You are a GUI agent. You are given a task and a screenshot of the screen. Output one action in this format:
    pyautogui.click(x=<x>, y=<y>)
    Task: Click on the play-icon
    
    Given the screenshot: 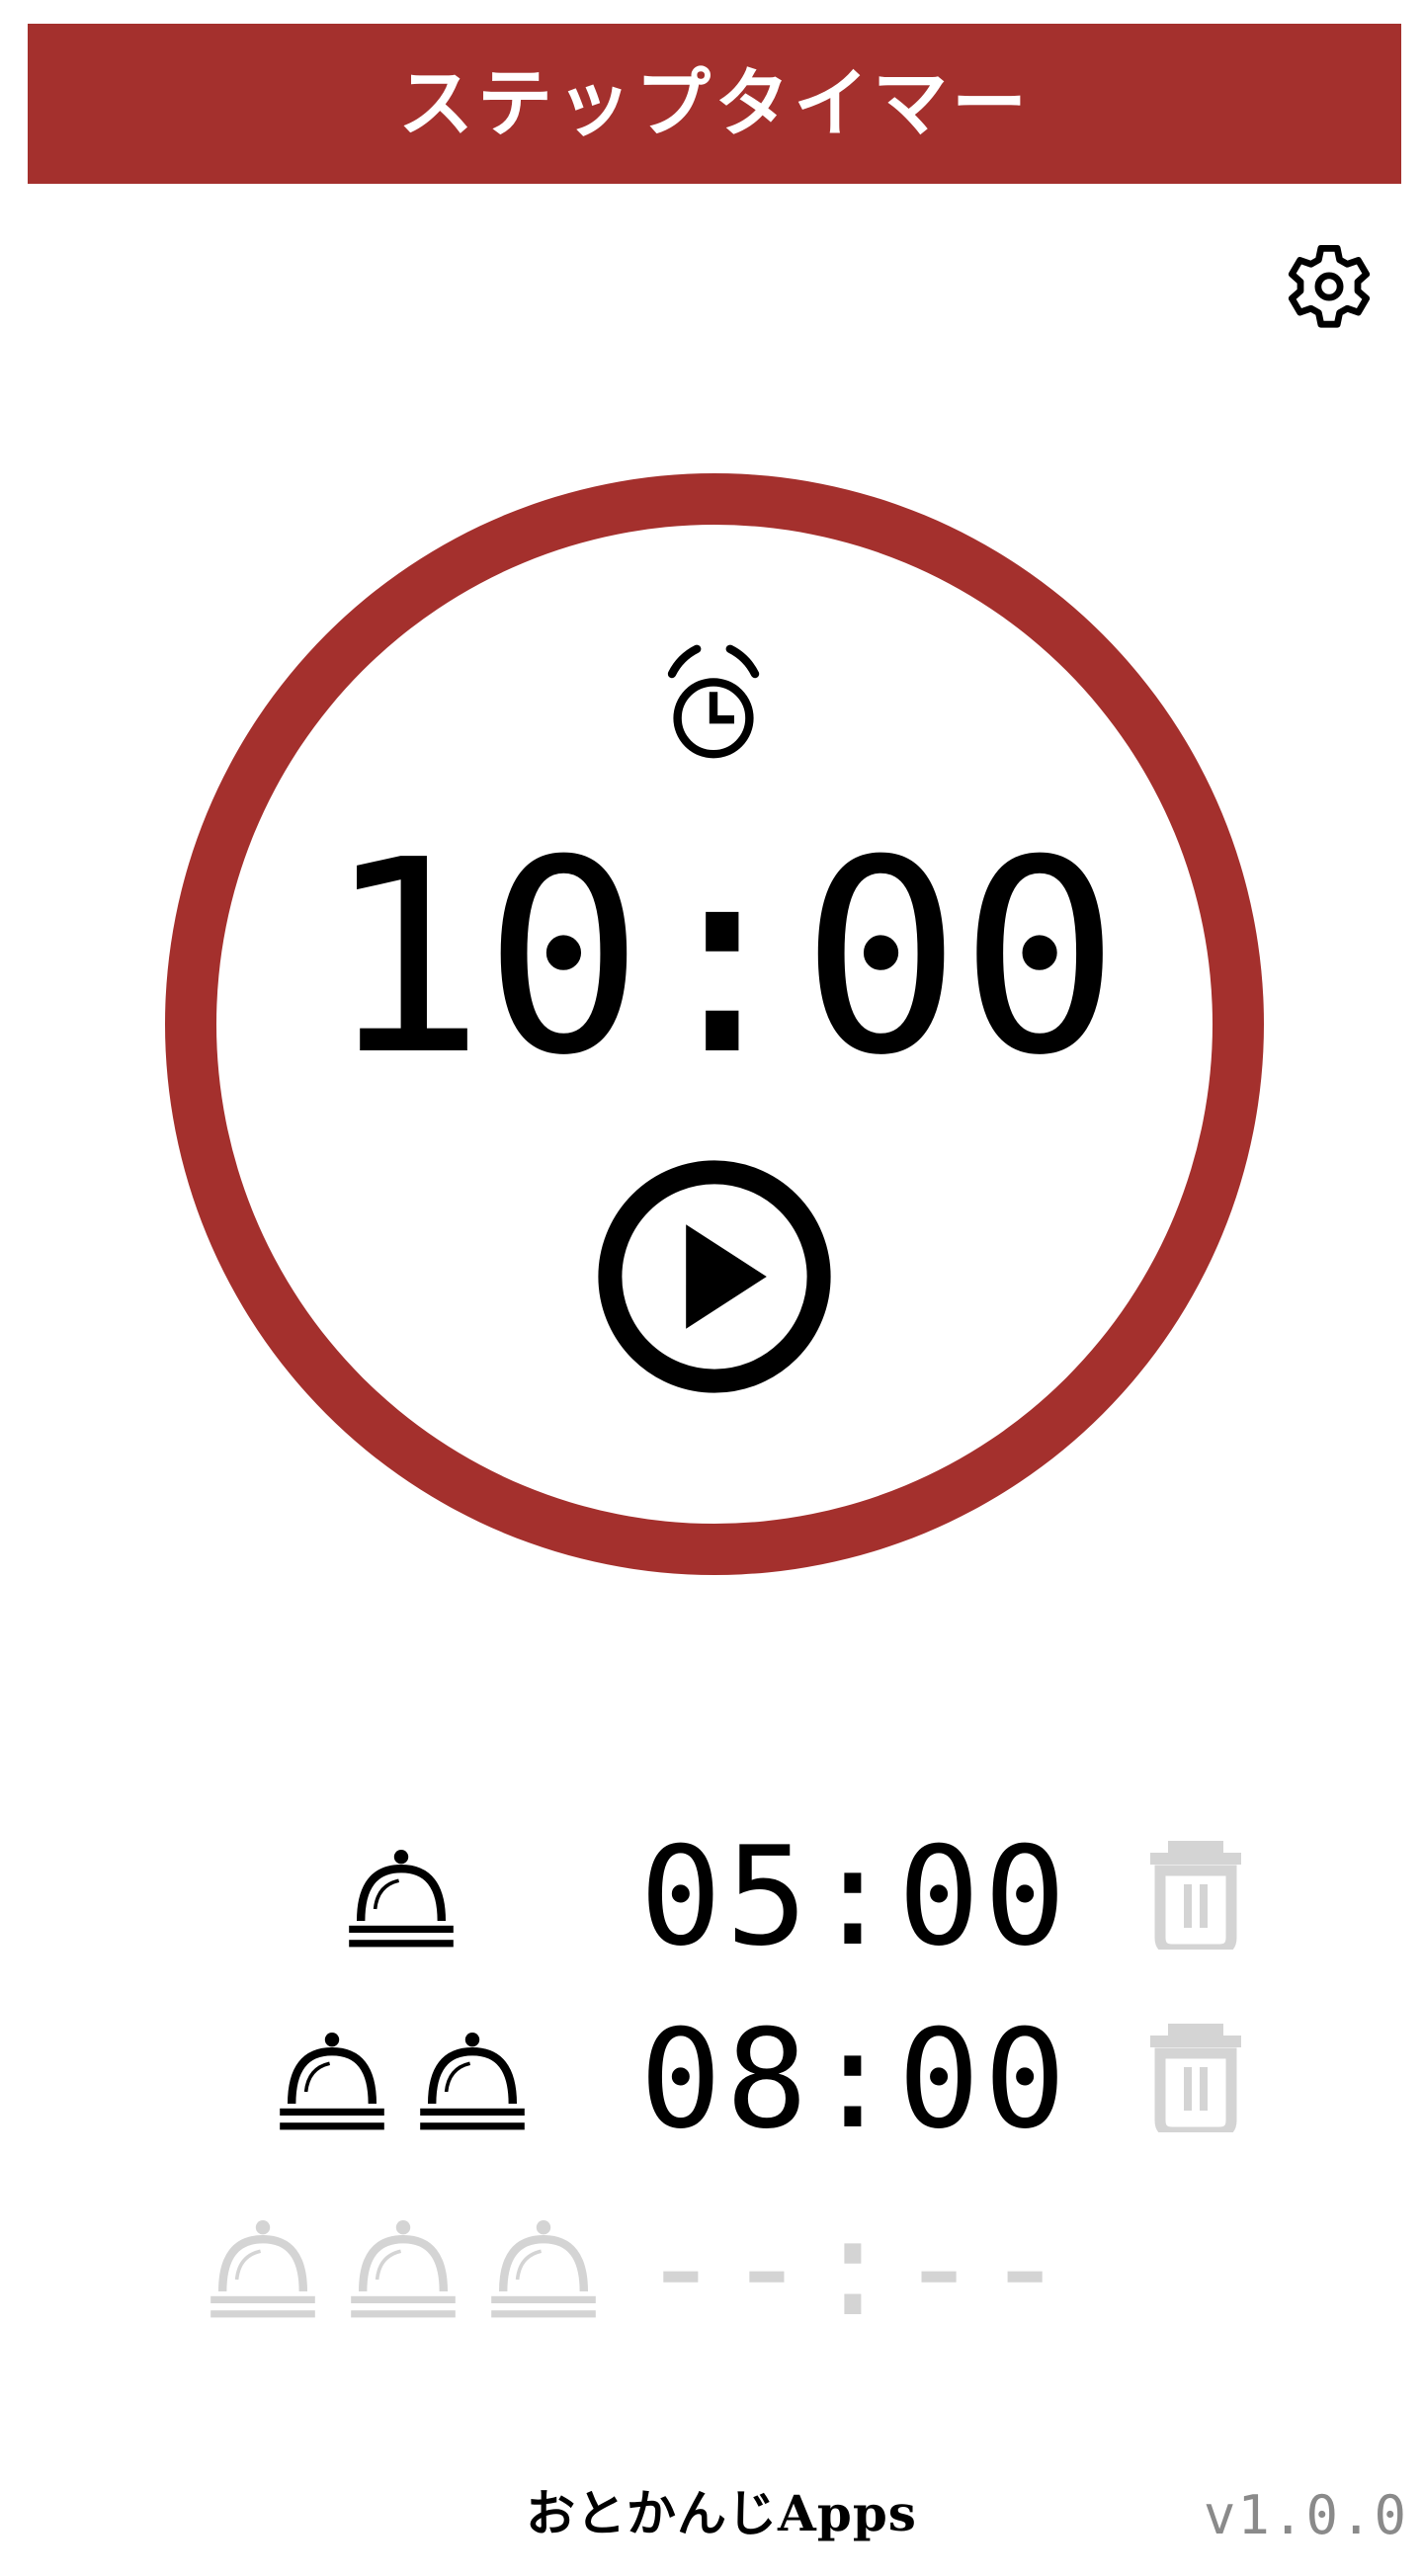 What is the action you would take?
    pyautogui.click(x=726, y=1276)
    